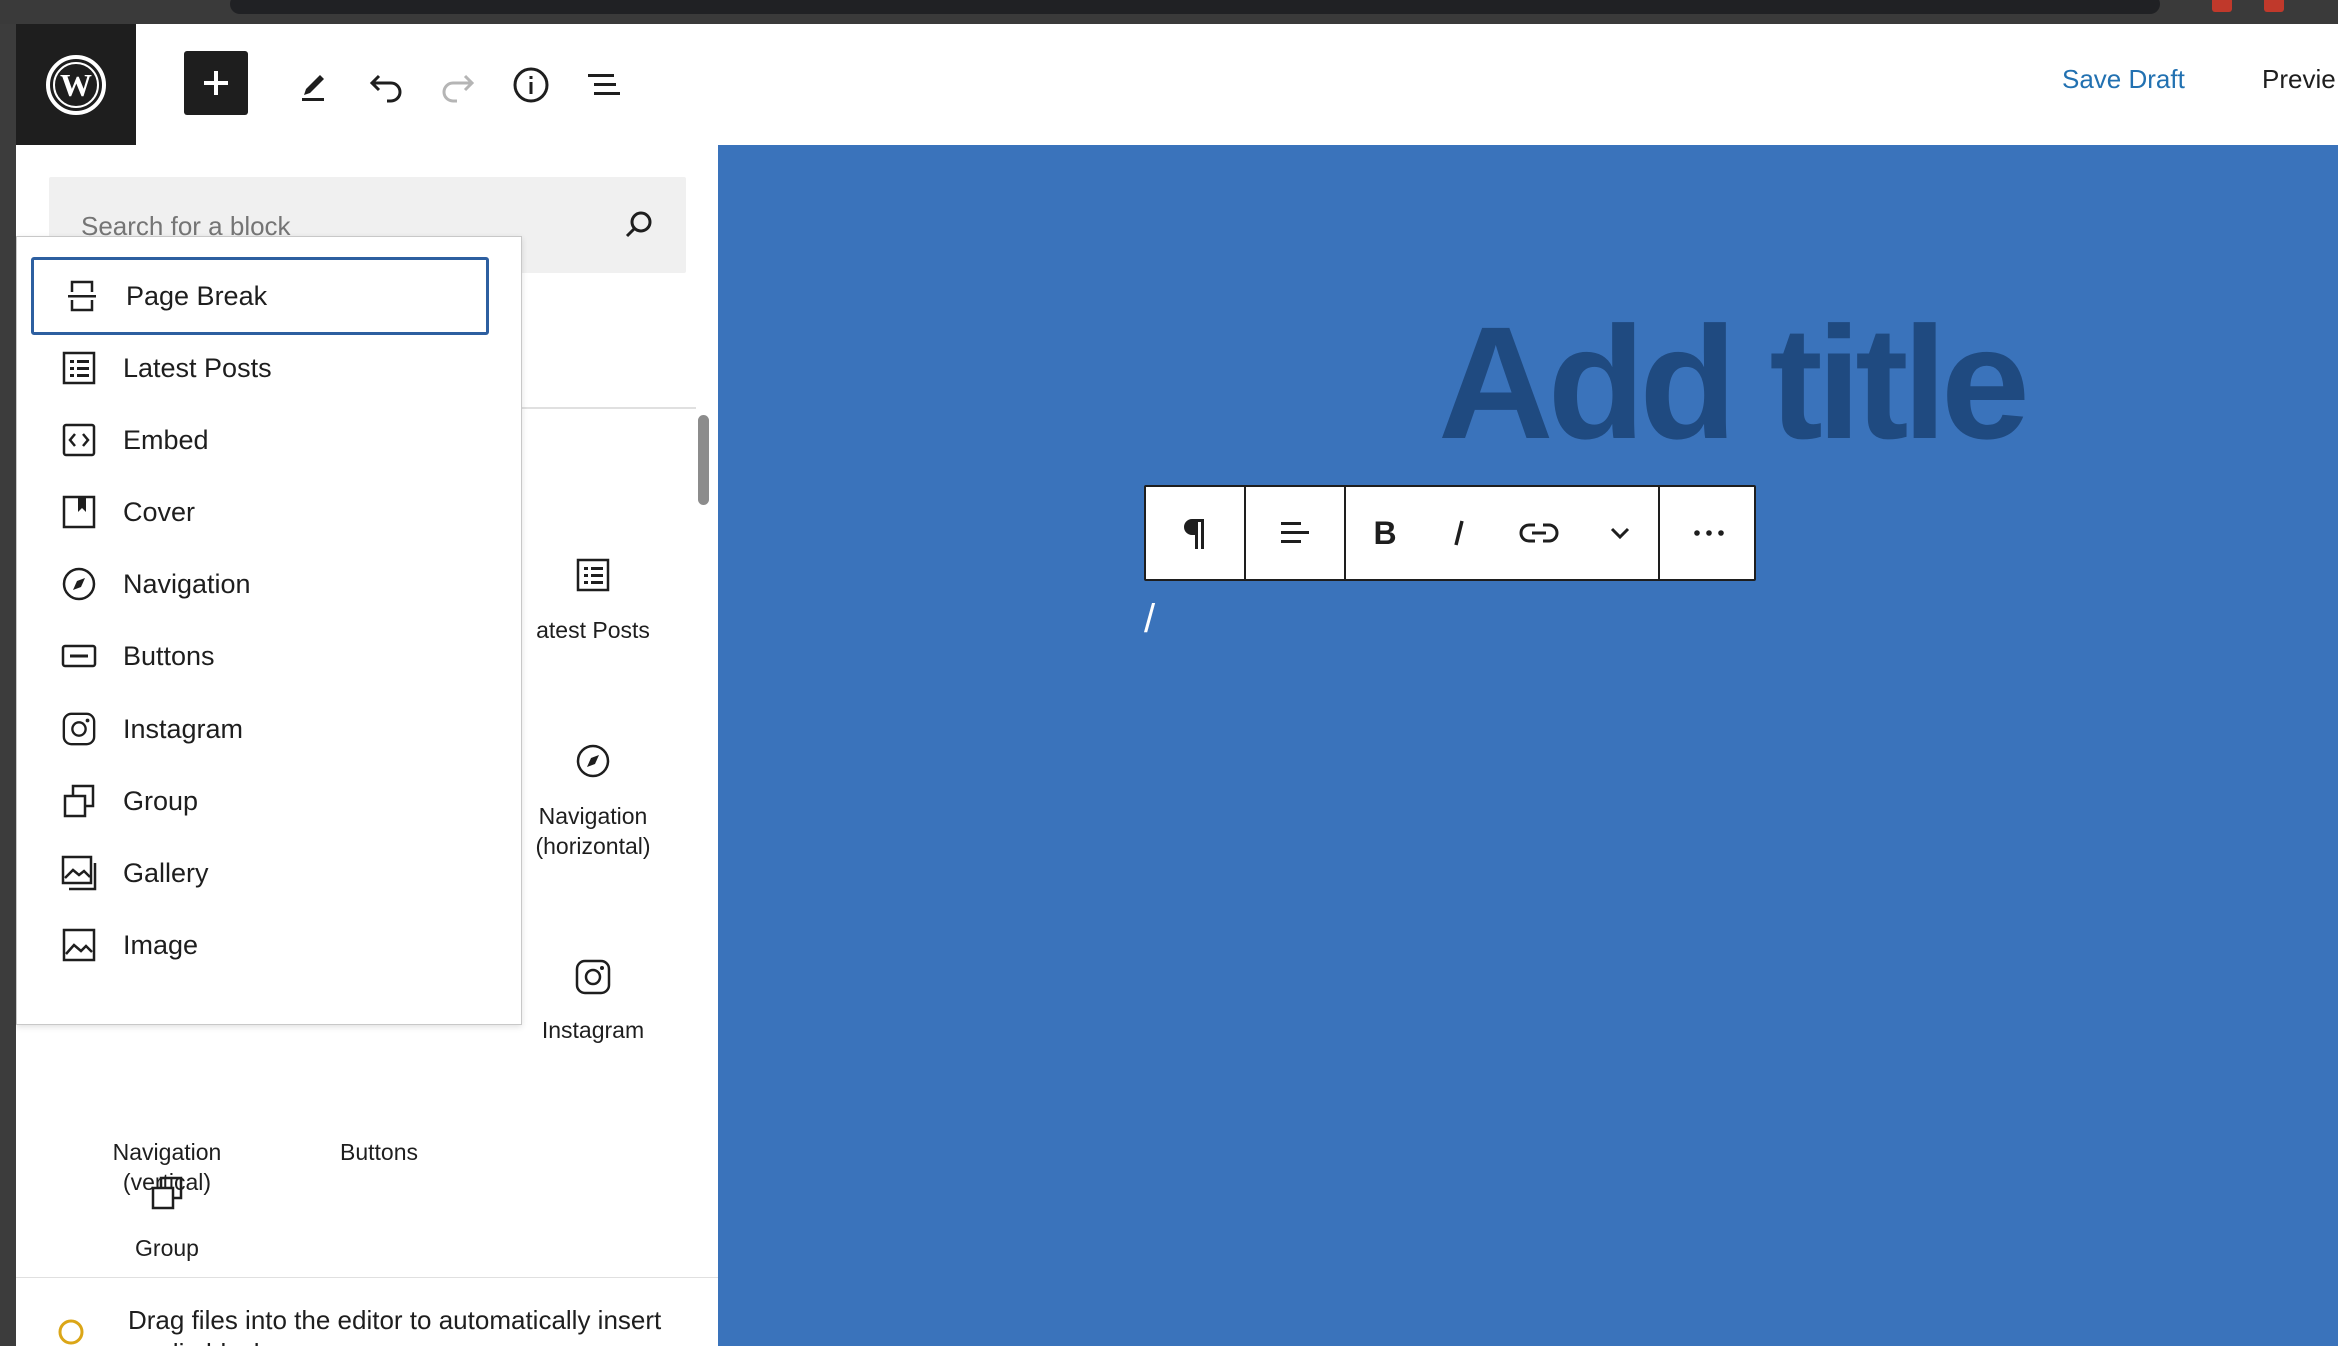 Image resolution: width=2338 pixels, height=1346 pixels. What do you see at coordinates (1149, 619) in the screenshot?
I see `paragraph-block-content: /` at bounding box center [1149, 619].